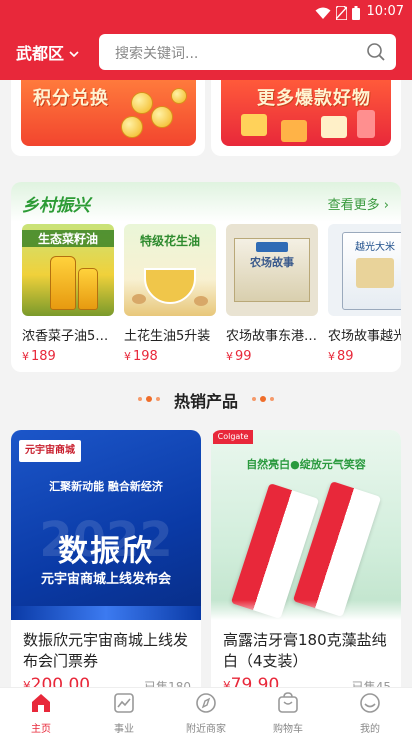  What do you see at coordinates (124, 705) in the screenshot?
I see `chart-icon` at bounding box center [124, 705].